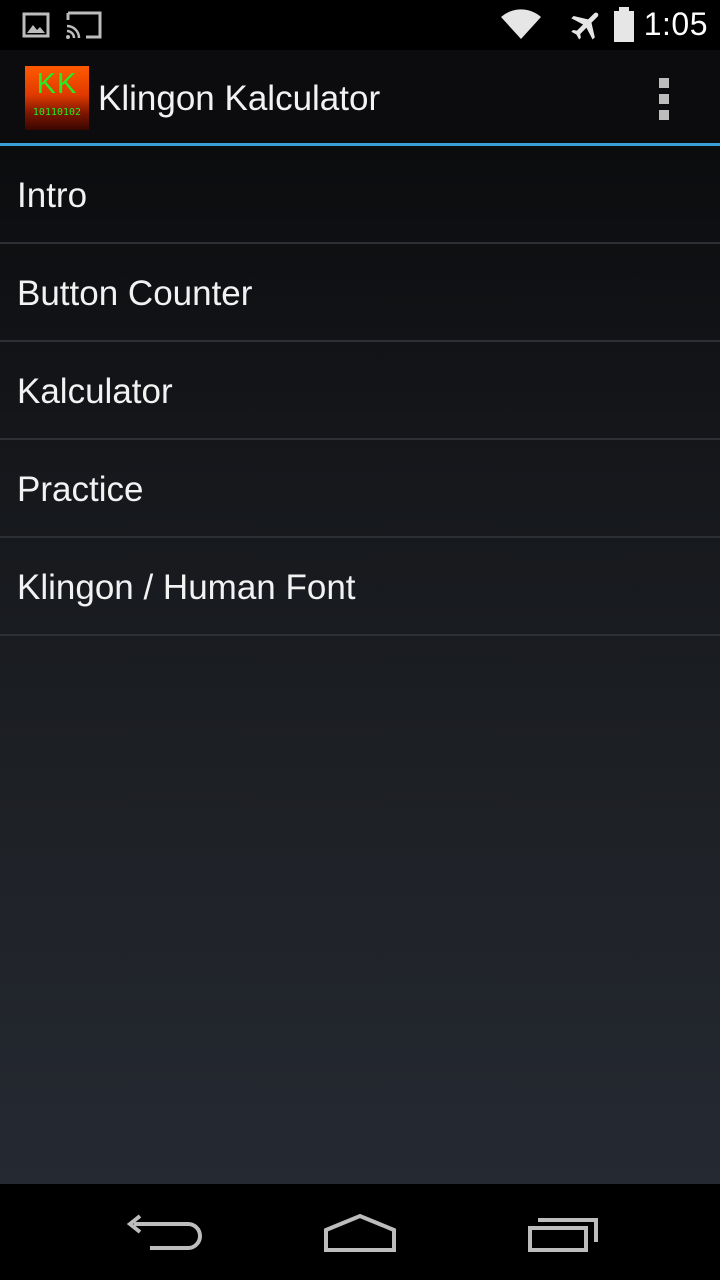 The image size is (720, 1280). Describe the element at coordinates (585, 26) in the screenshot. I see `airplane-mode-icon` at that location.